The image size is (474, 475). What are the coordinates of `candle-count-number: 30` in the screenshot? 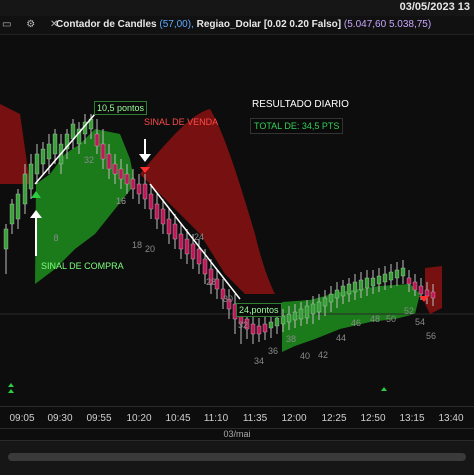 It's located at (228, 299).